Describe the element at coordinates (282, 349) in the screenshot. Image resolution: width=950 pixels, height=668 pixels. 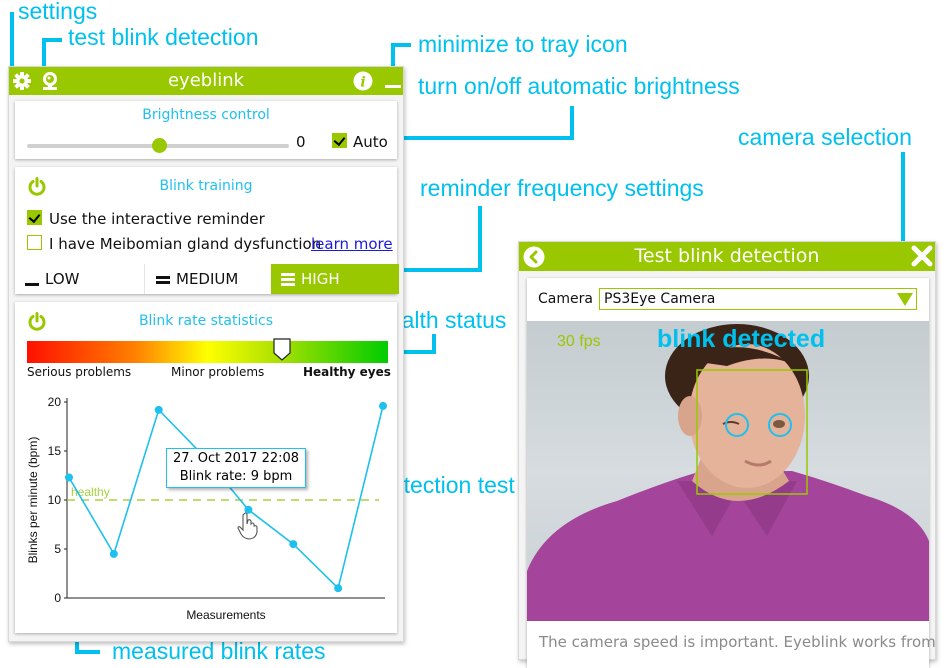
I see `health-marker` at that location.